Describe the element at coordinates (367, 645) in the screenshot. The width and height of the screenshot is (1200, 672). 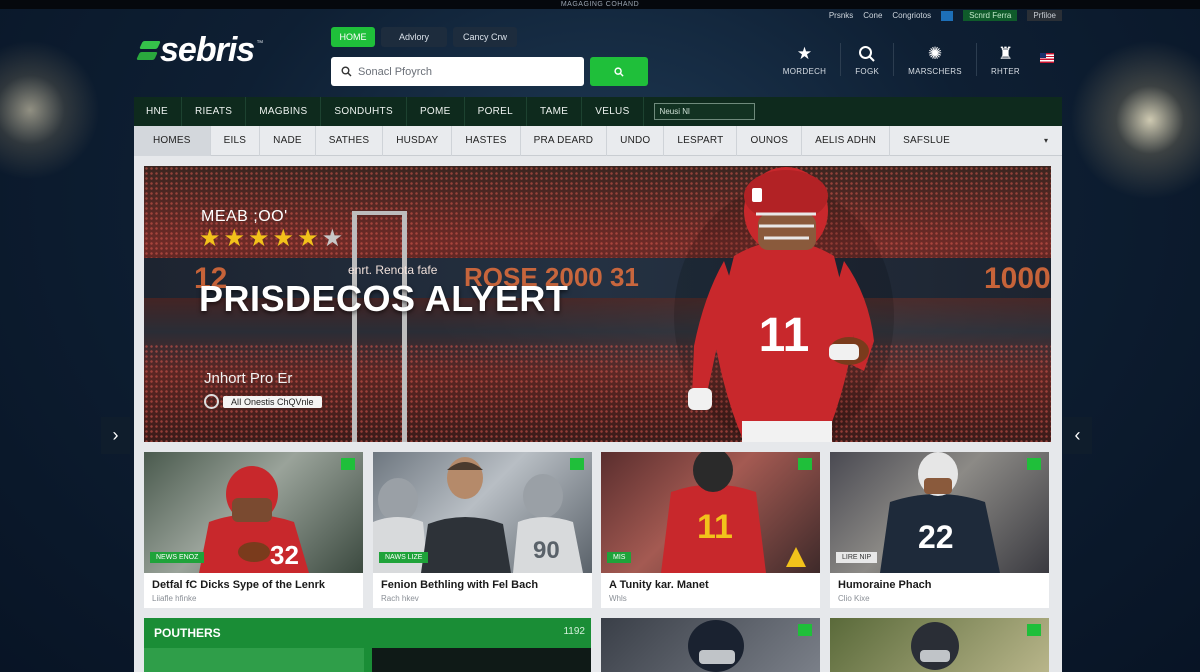
I see `team-section-panthers: POUTHERS 1192` at that location.